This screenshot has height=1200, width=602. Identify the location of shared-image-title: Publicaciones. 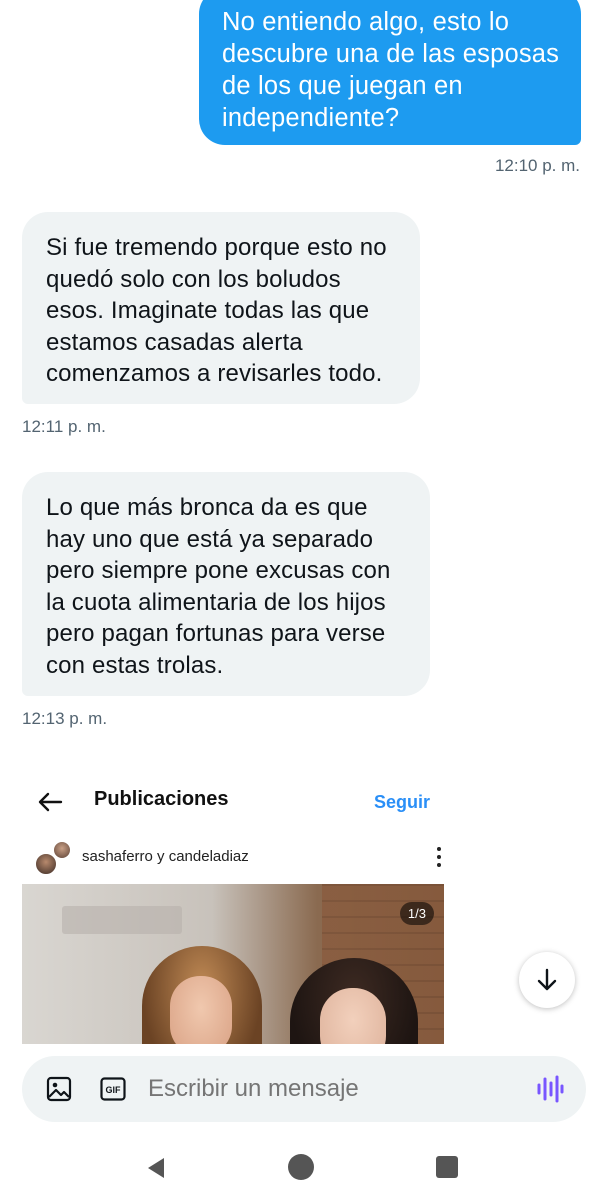
(161, 799).